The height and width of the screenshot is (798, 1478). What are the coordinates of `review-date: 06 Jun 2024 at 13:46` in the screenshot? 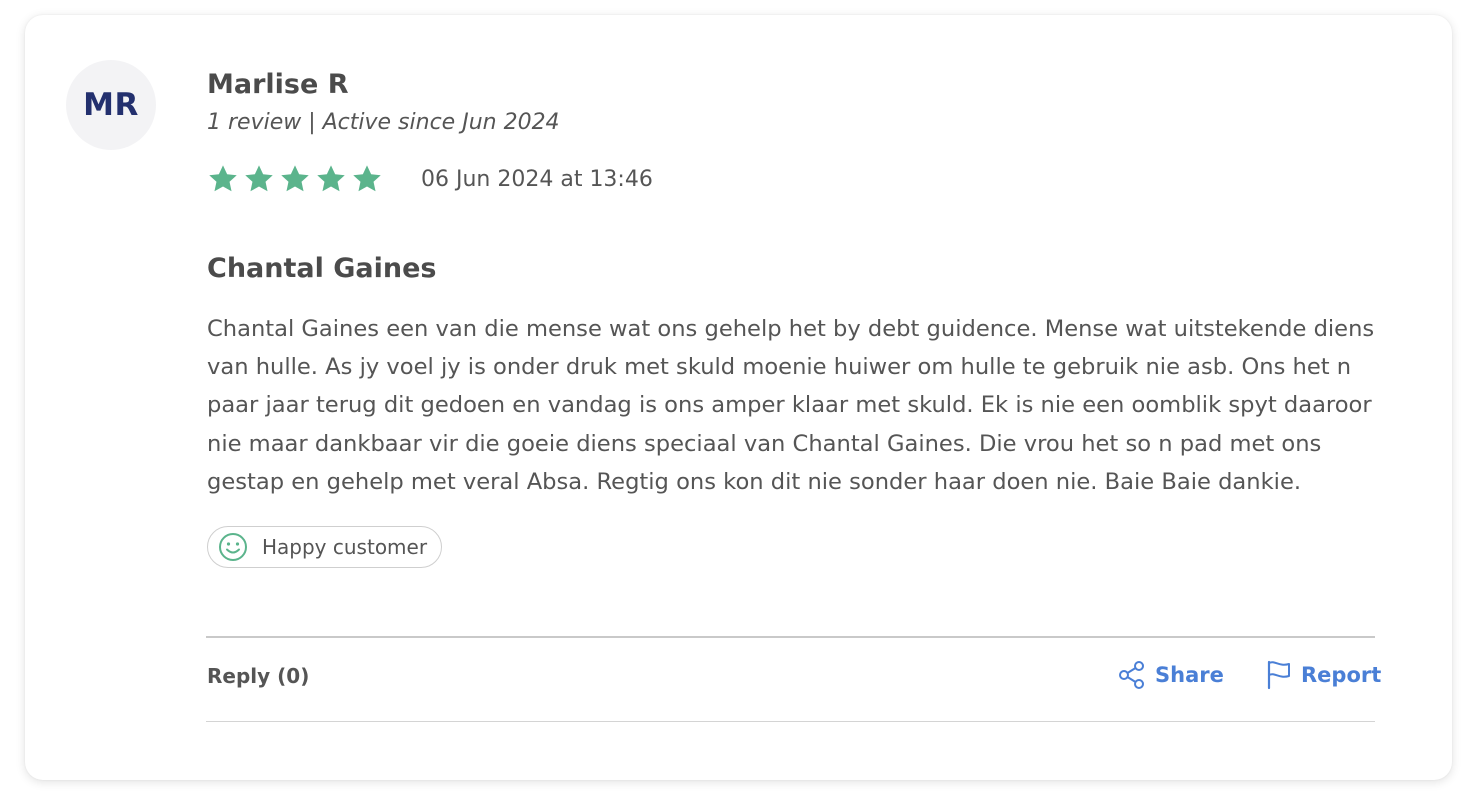 It's located at (537, 179).